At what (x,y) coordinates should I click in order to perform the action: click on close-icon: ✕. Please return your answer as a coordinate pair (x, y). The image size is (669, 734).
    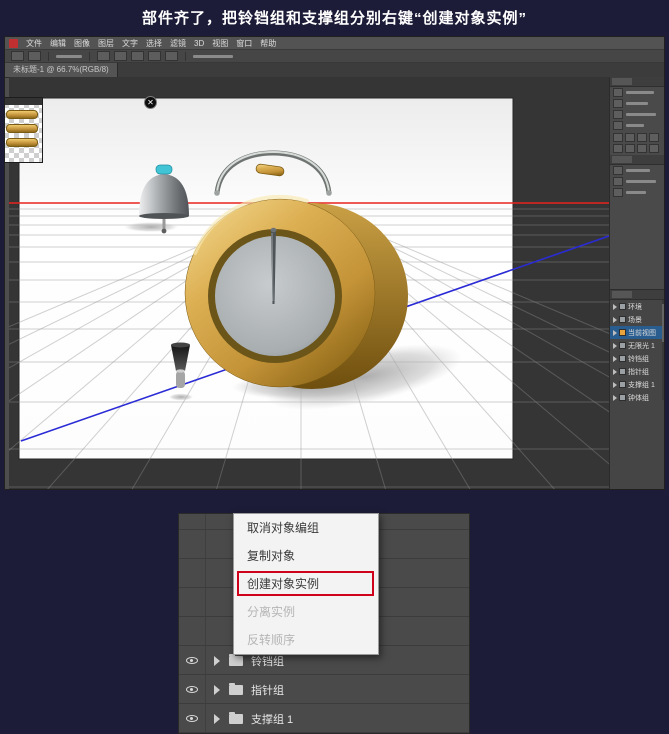
    Looking at the image, I should click on (150, 102).